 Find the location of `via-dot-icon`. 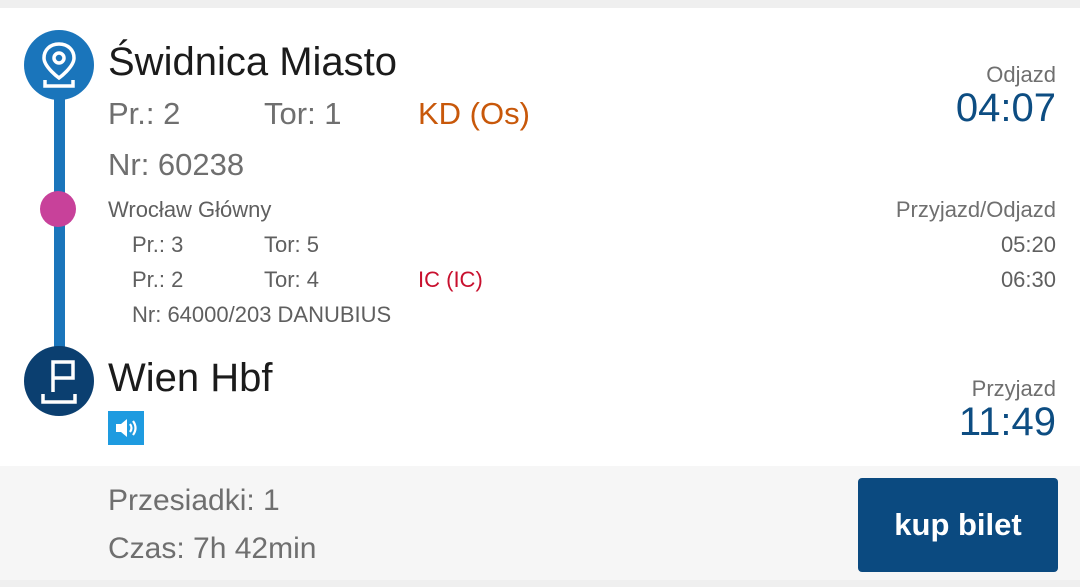

via-dot-icon is located at coordinates (58, 209).